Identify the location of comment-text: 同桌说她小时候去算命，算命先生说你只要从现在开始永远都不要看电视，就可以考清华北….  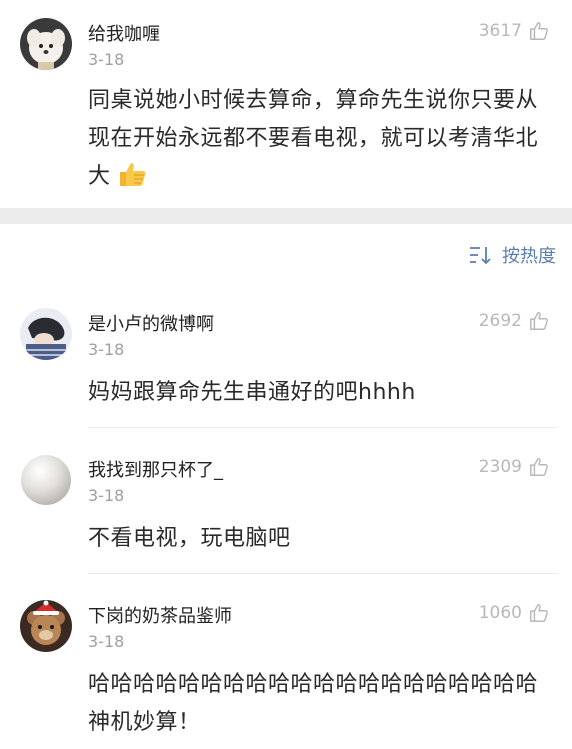
(320, 139).